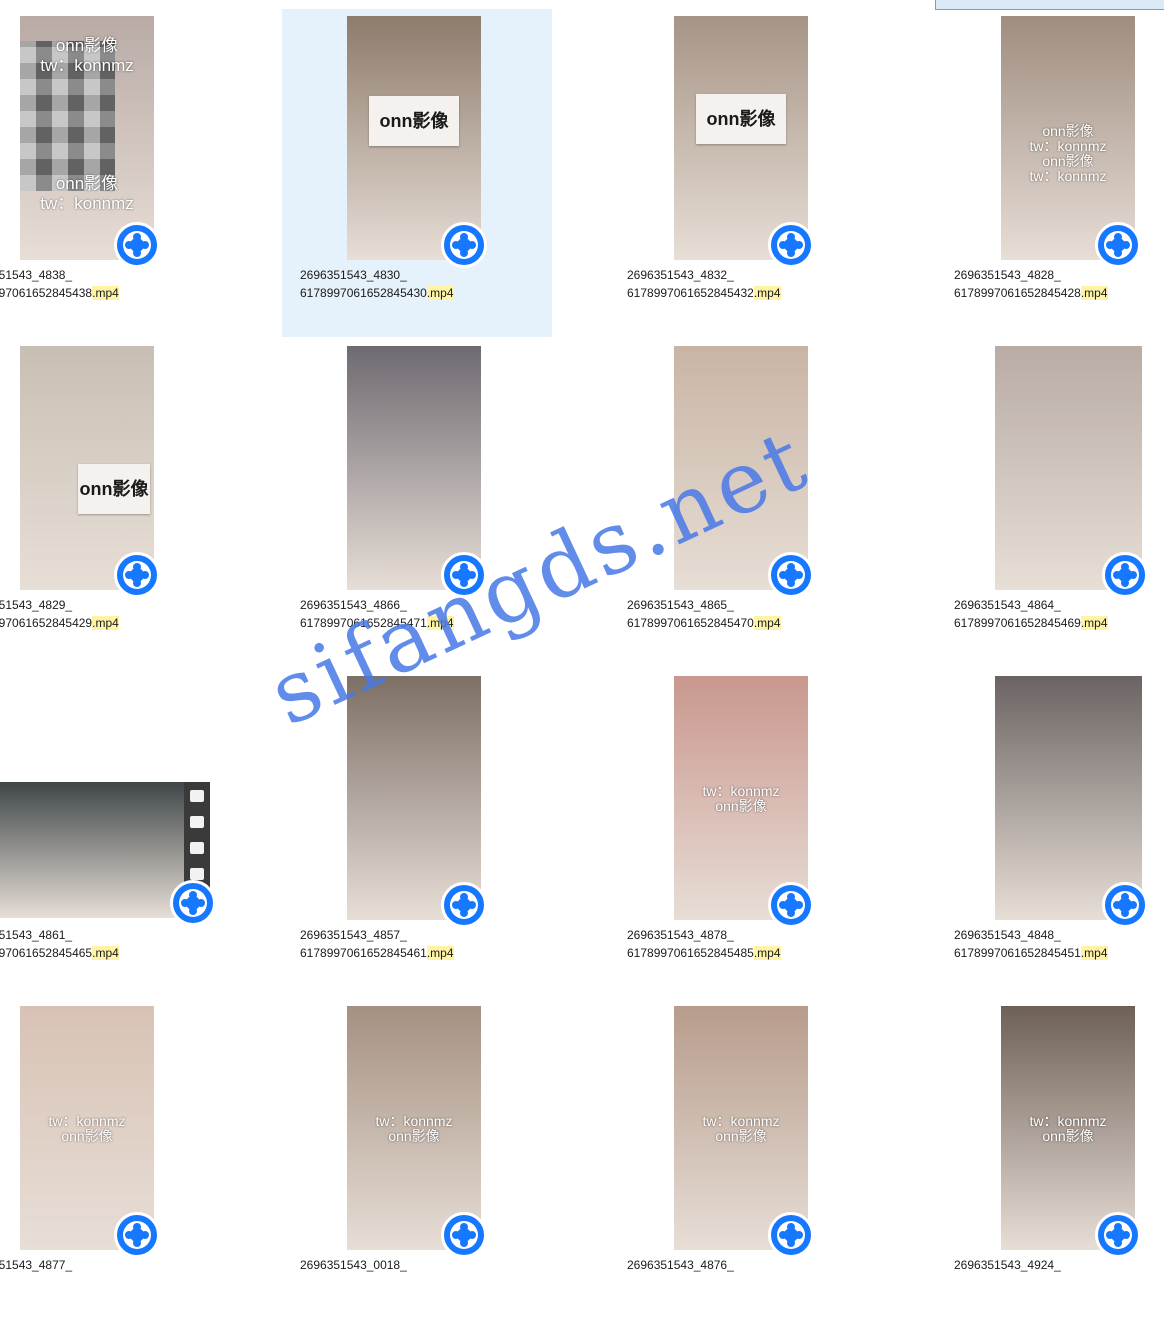  What do you see at coordinates (36, 275) in the screenshot?
I see `file-name-line: 351543_4838_` at bounding box center [36, 275].